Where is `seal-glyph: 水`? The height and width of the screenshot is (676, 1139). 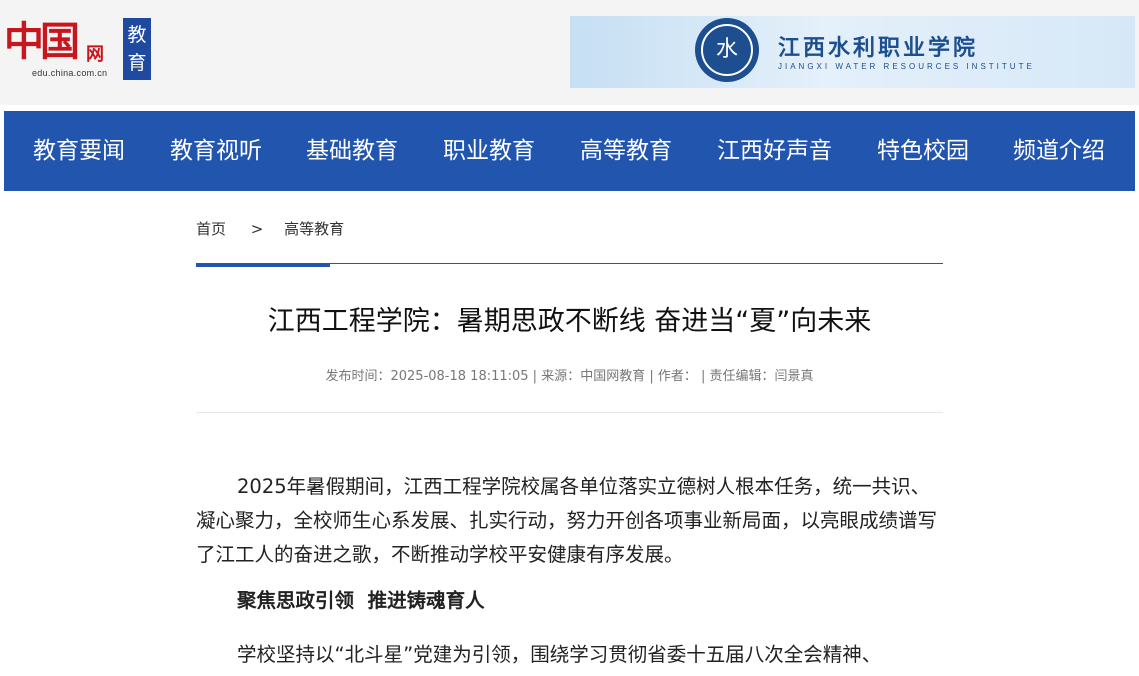 seal-glyph: 水 is located at coordinates (727, 50).